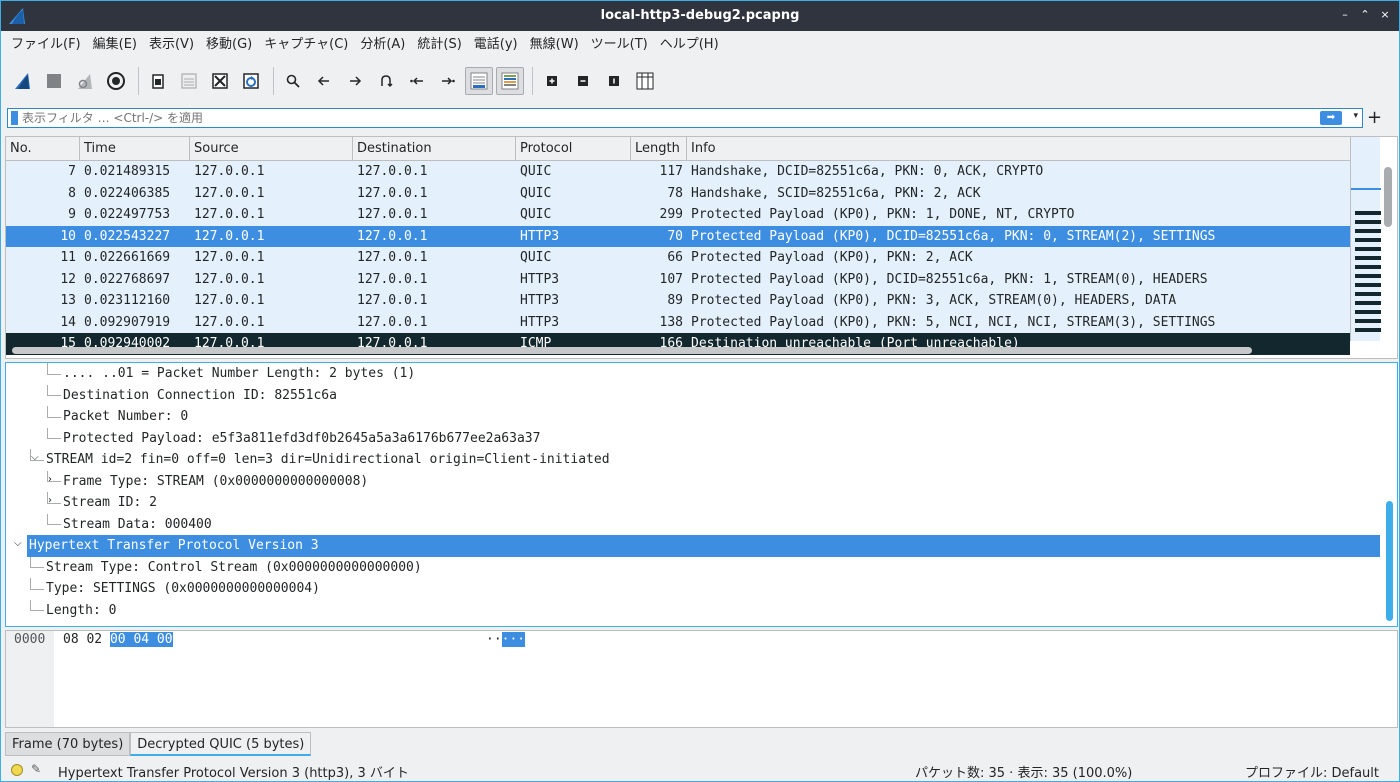 The image size is (1400, 782). Describe the element at coordinates (1388, 197) in the screenshot. I see `packet-list-vertical-scrollbar` at that location.